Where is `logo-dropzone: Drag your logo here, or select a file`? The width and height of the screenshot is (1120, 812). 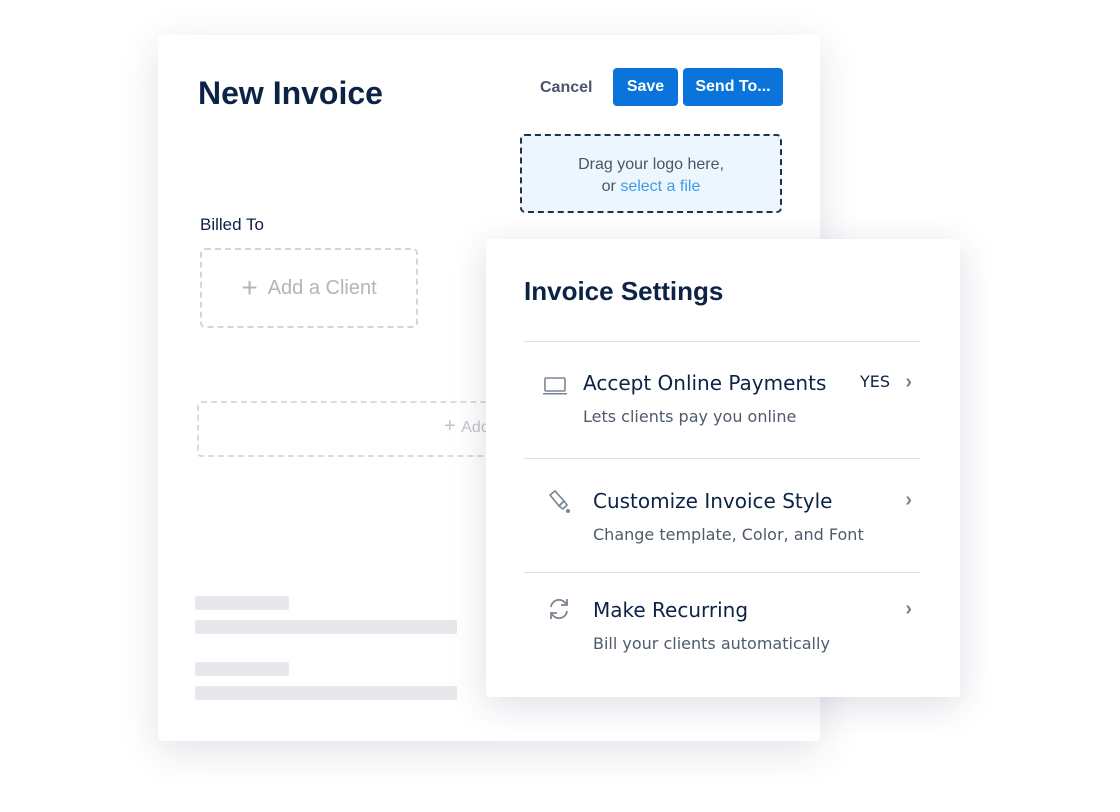
logo-dropzone: Drag your logo here, or select a file is located at coordinates (651, 173).